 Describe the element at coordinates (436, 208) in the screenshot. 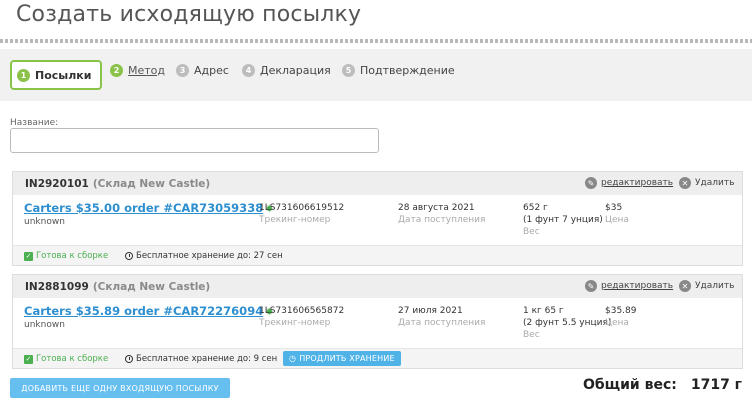

I see `arrival-date: 28 августа 2021` at that location.